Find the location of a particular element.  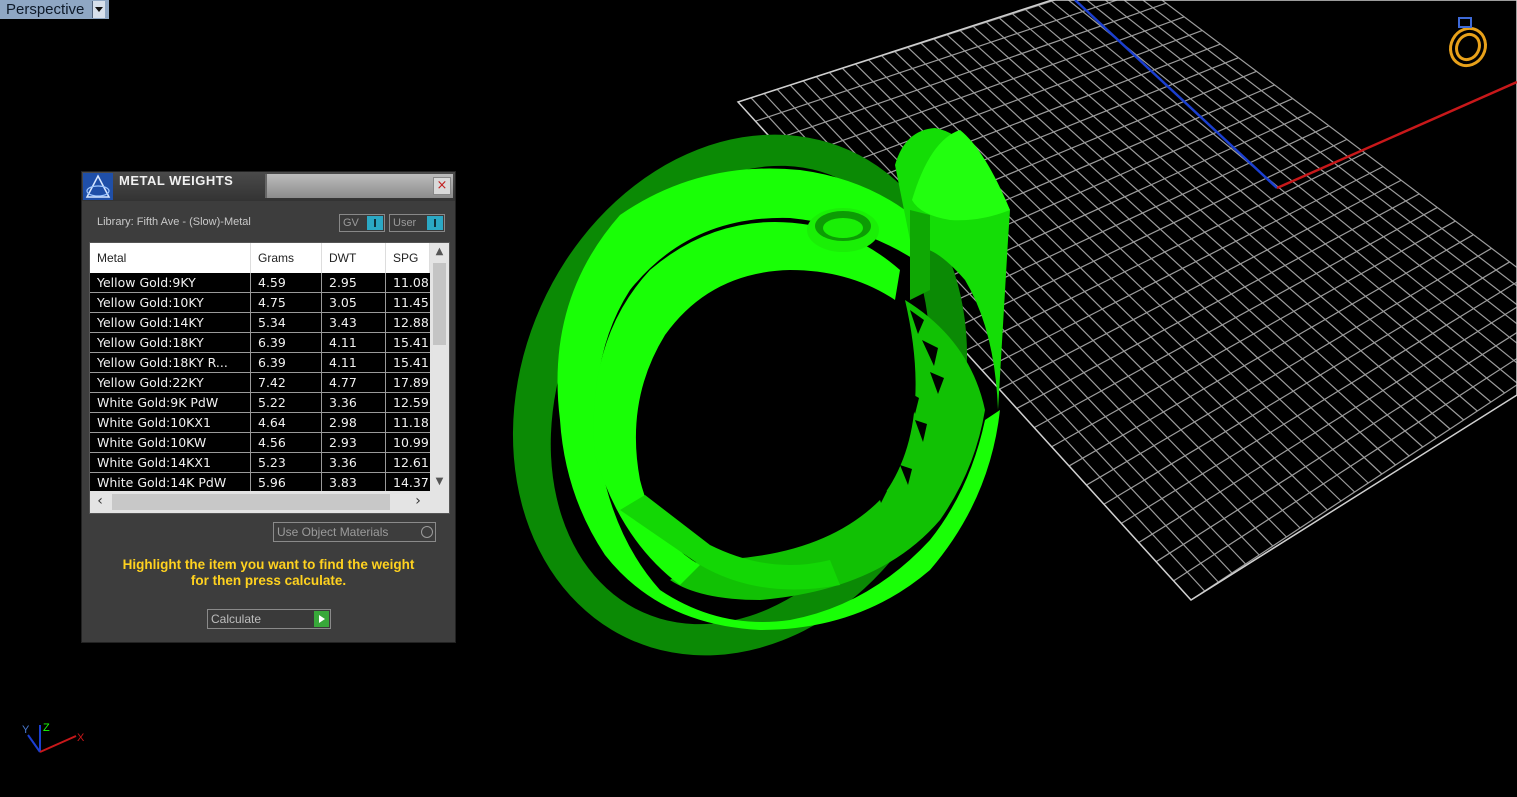

x-axis-line is located at coordinates (1396, 135).